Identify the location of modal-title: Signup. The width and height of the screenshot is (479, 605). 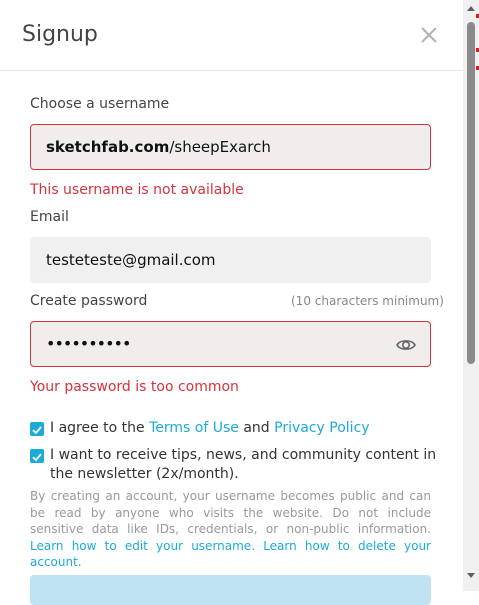
(60, 34).